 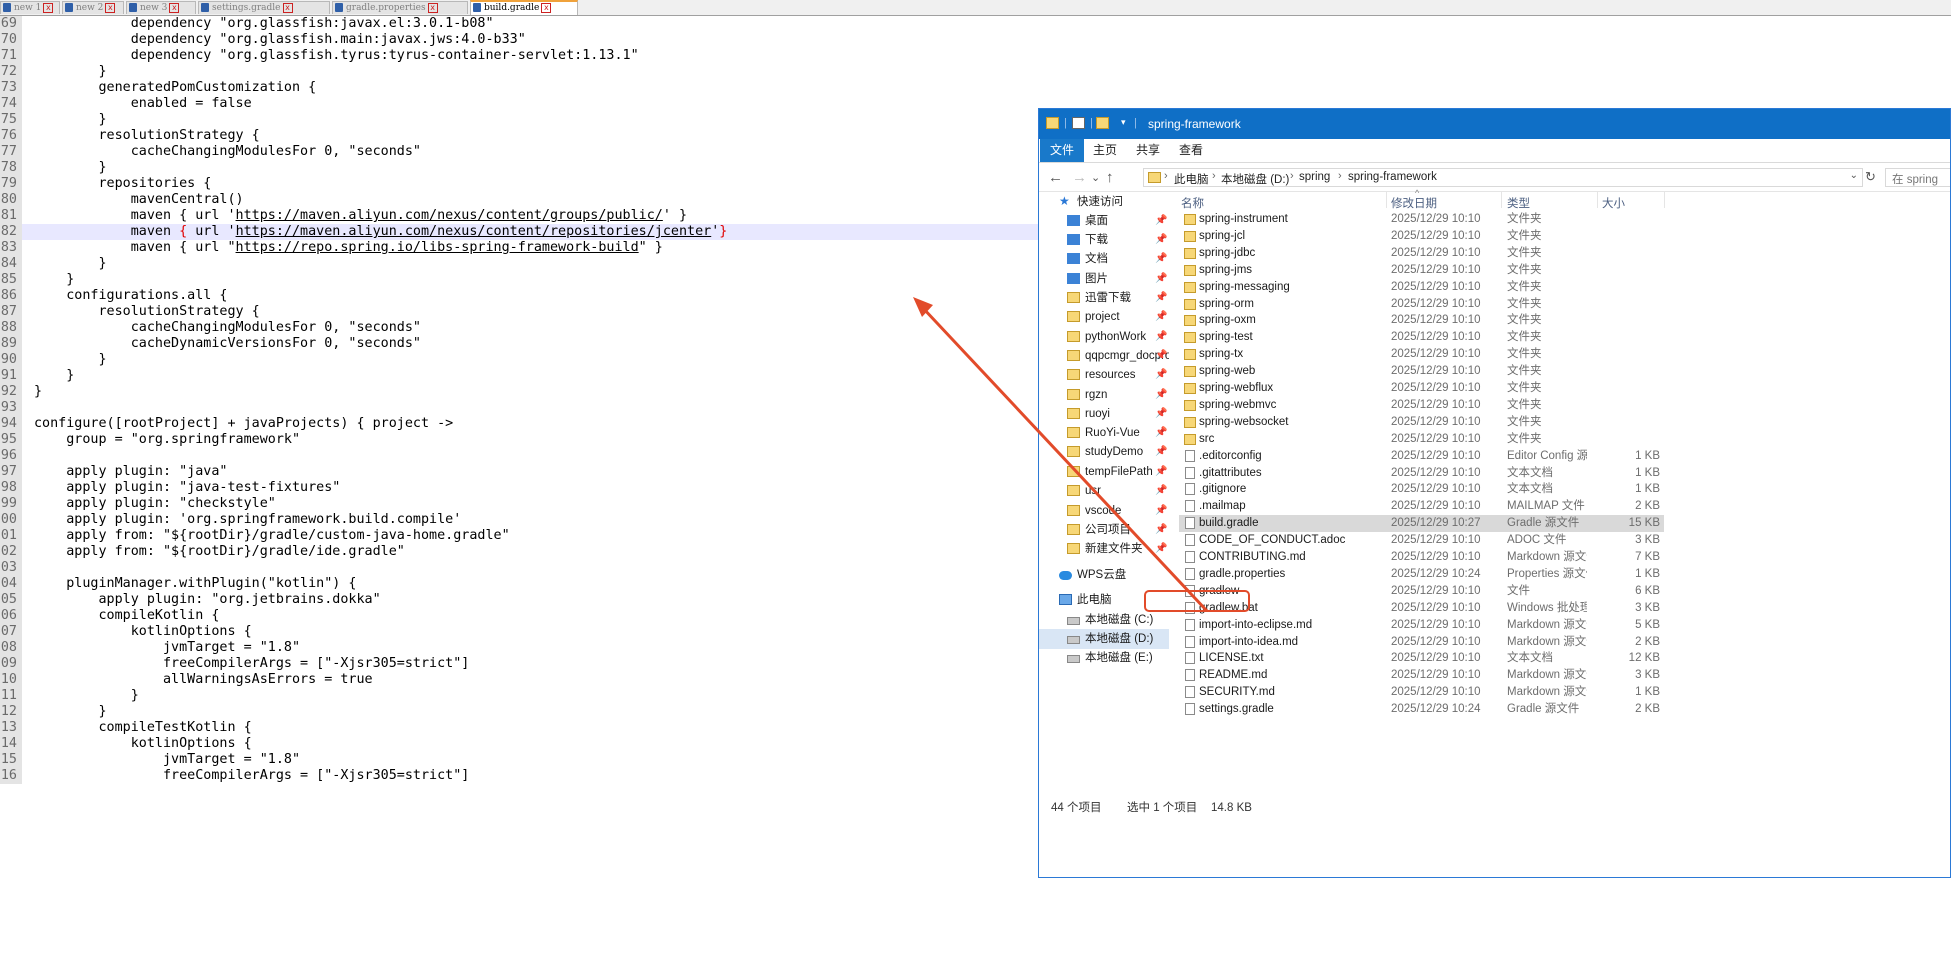 I want to click on file-row: src 2025/12/29 10:10 文件夹, so click(x=1421, y=439).